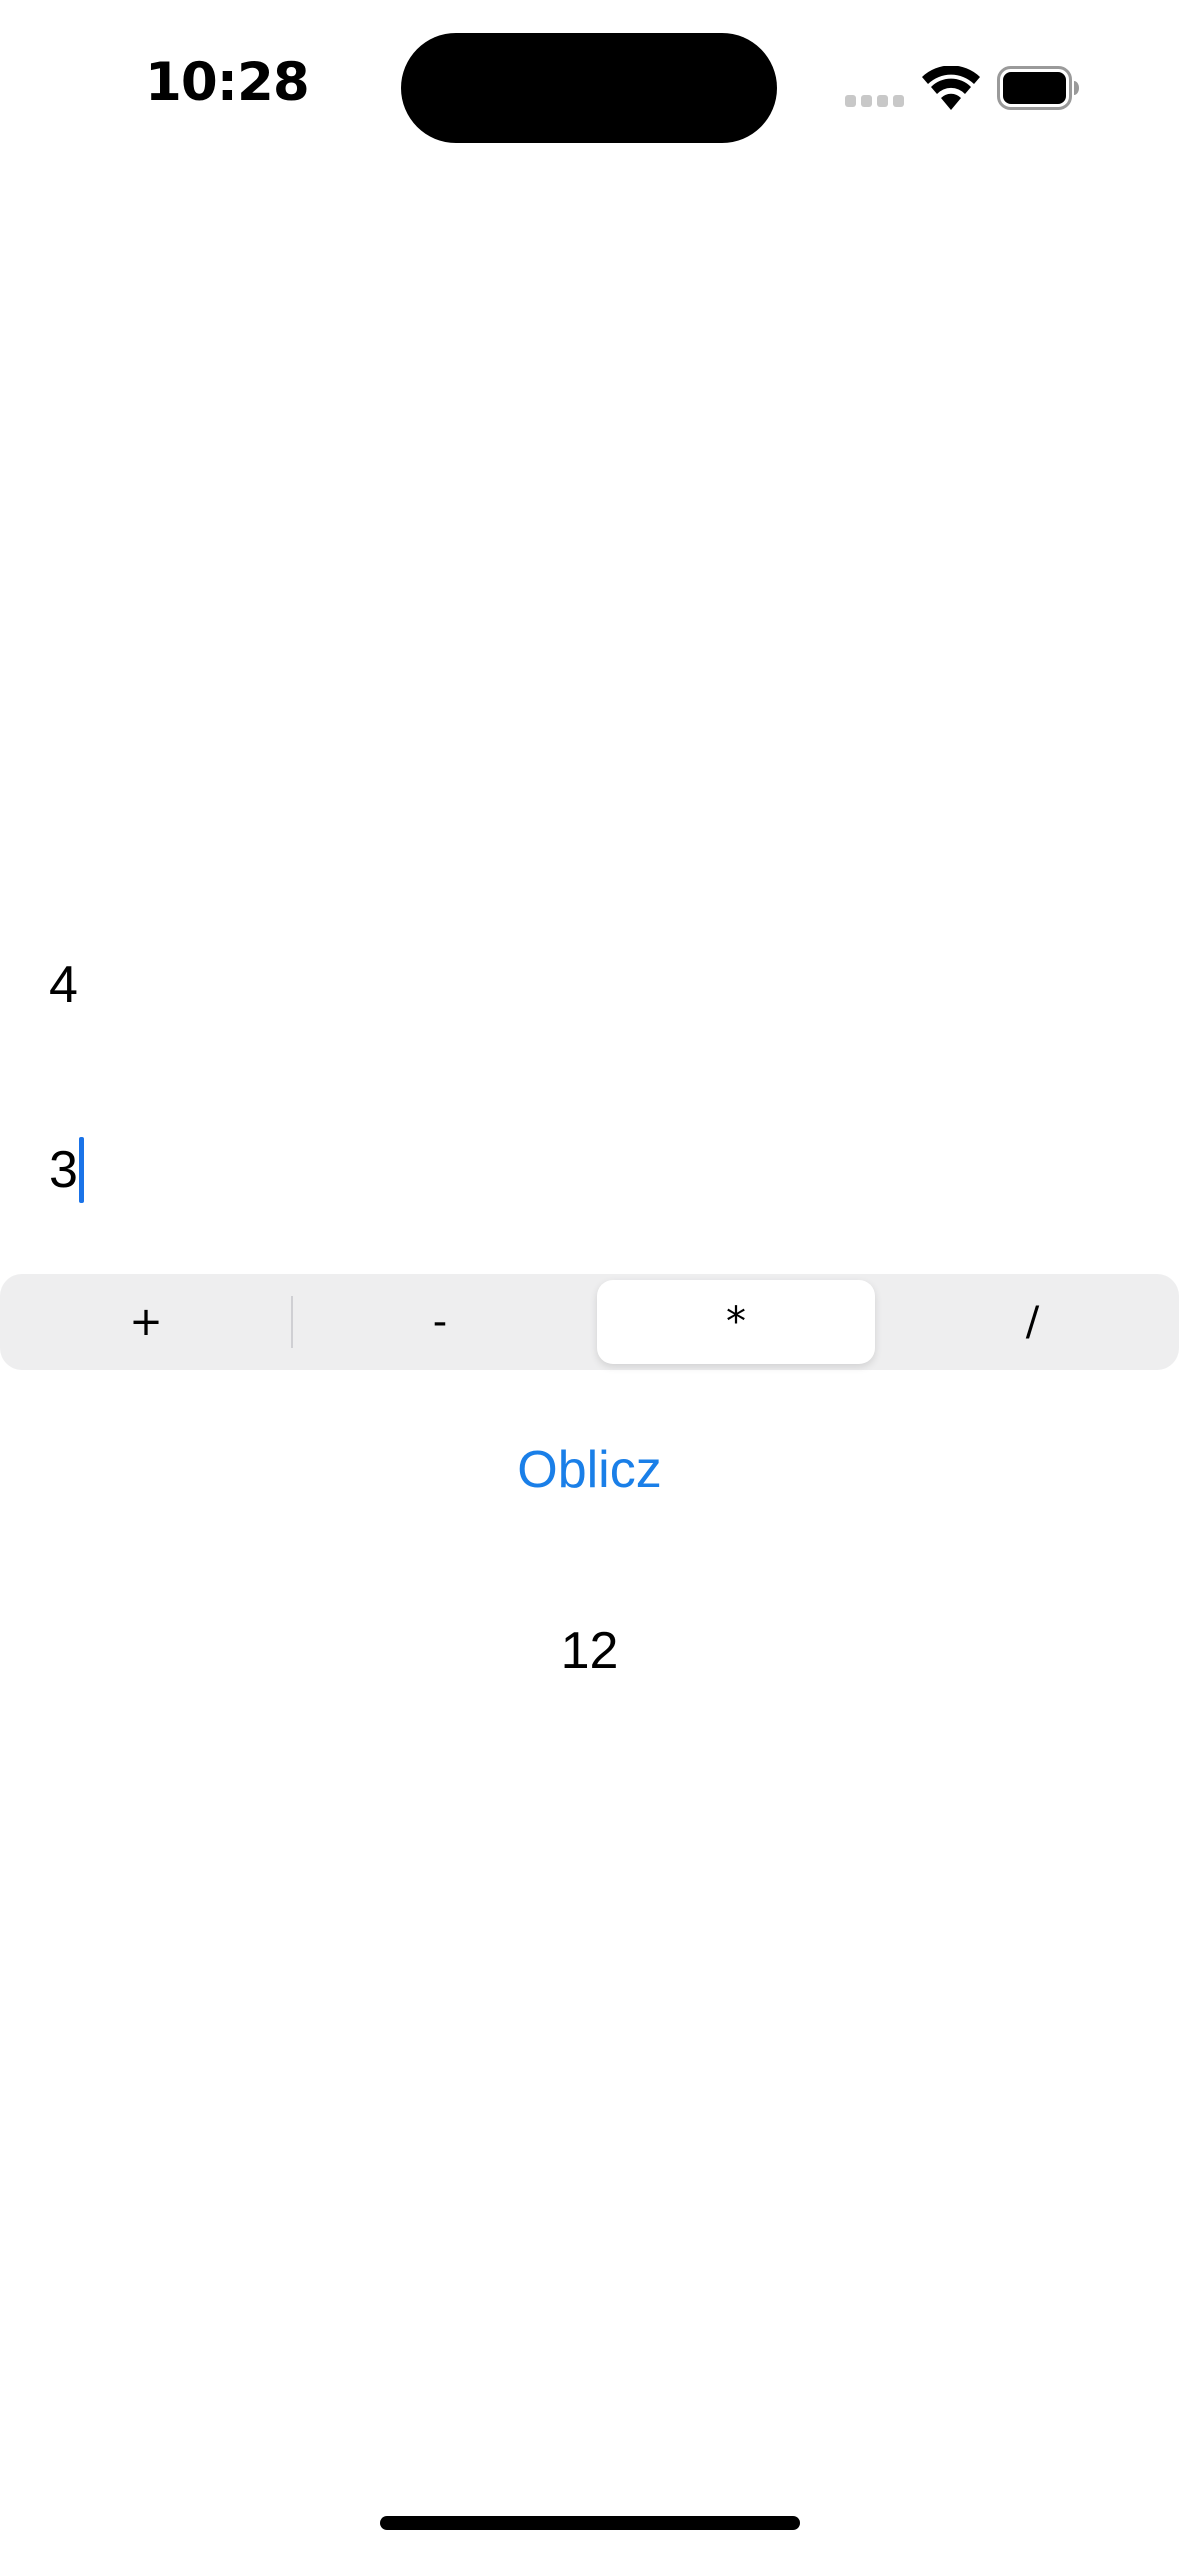 The image size is (1179, 2556). What do you see at coordinates (951, 88) in the screenshot?
I see `wifi-icon` at bounding box center [951, 88].